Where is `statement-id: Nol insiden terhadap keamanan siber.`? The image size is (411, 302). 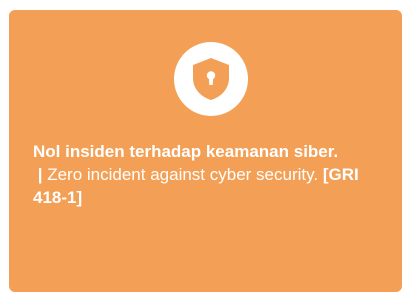
statement-id: Nol insiden terhadap keamanan siber. is located at coordinates (186, 151).